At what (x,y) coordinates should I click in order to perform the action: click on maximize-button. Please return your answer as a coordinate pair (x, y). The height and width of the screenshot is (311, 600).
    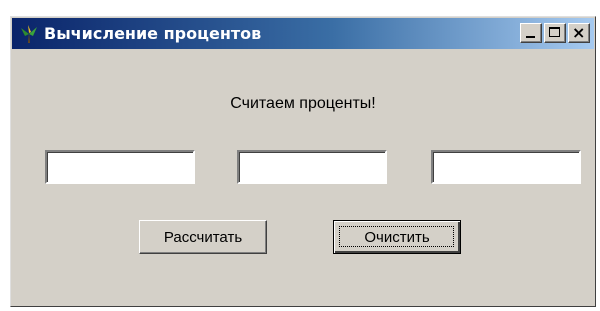
    Looking at the image, I should click on (555, 33).